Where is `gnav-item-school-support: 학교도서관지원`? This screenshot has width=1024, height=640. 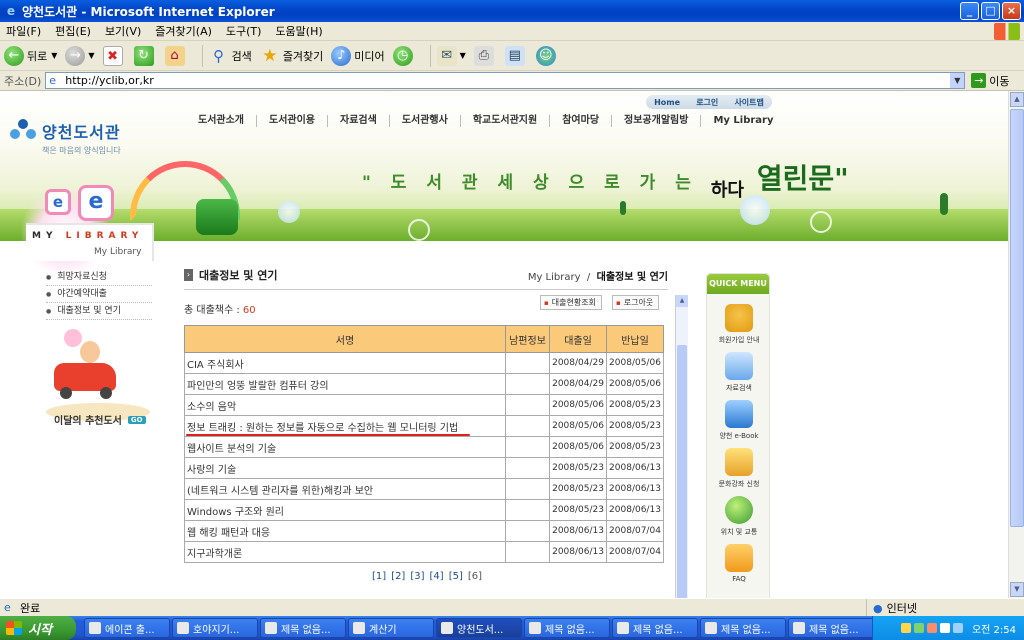 gnav-item-school-support: 학교도서관지원 is located at coordinates (506, 121).